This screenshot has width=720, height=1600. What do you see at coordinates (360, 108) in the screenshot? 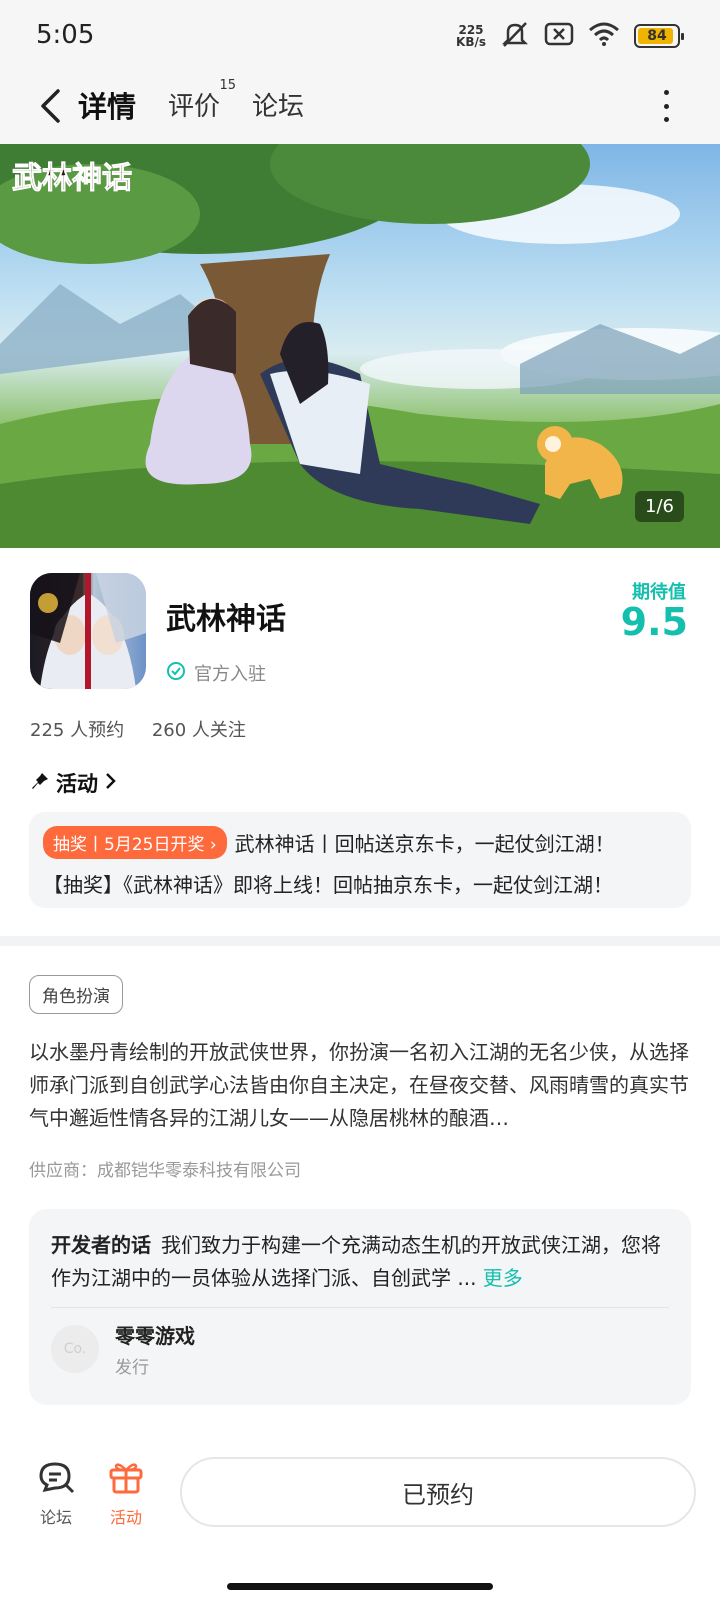
I see `top-nav: 详情 评价 15 论坛` at bounding box center [360, 108].